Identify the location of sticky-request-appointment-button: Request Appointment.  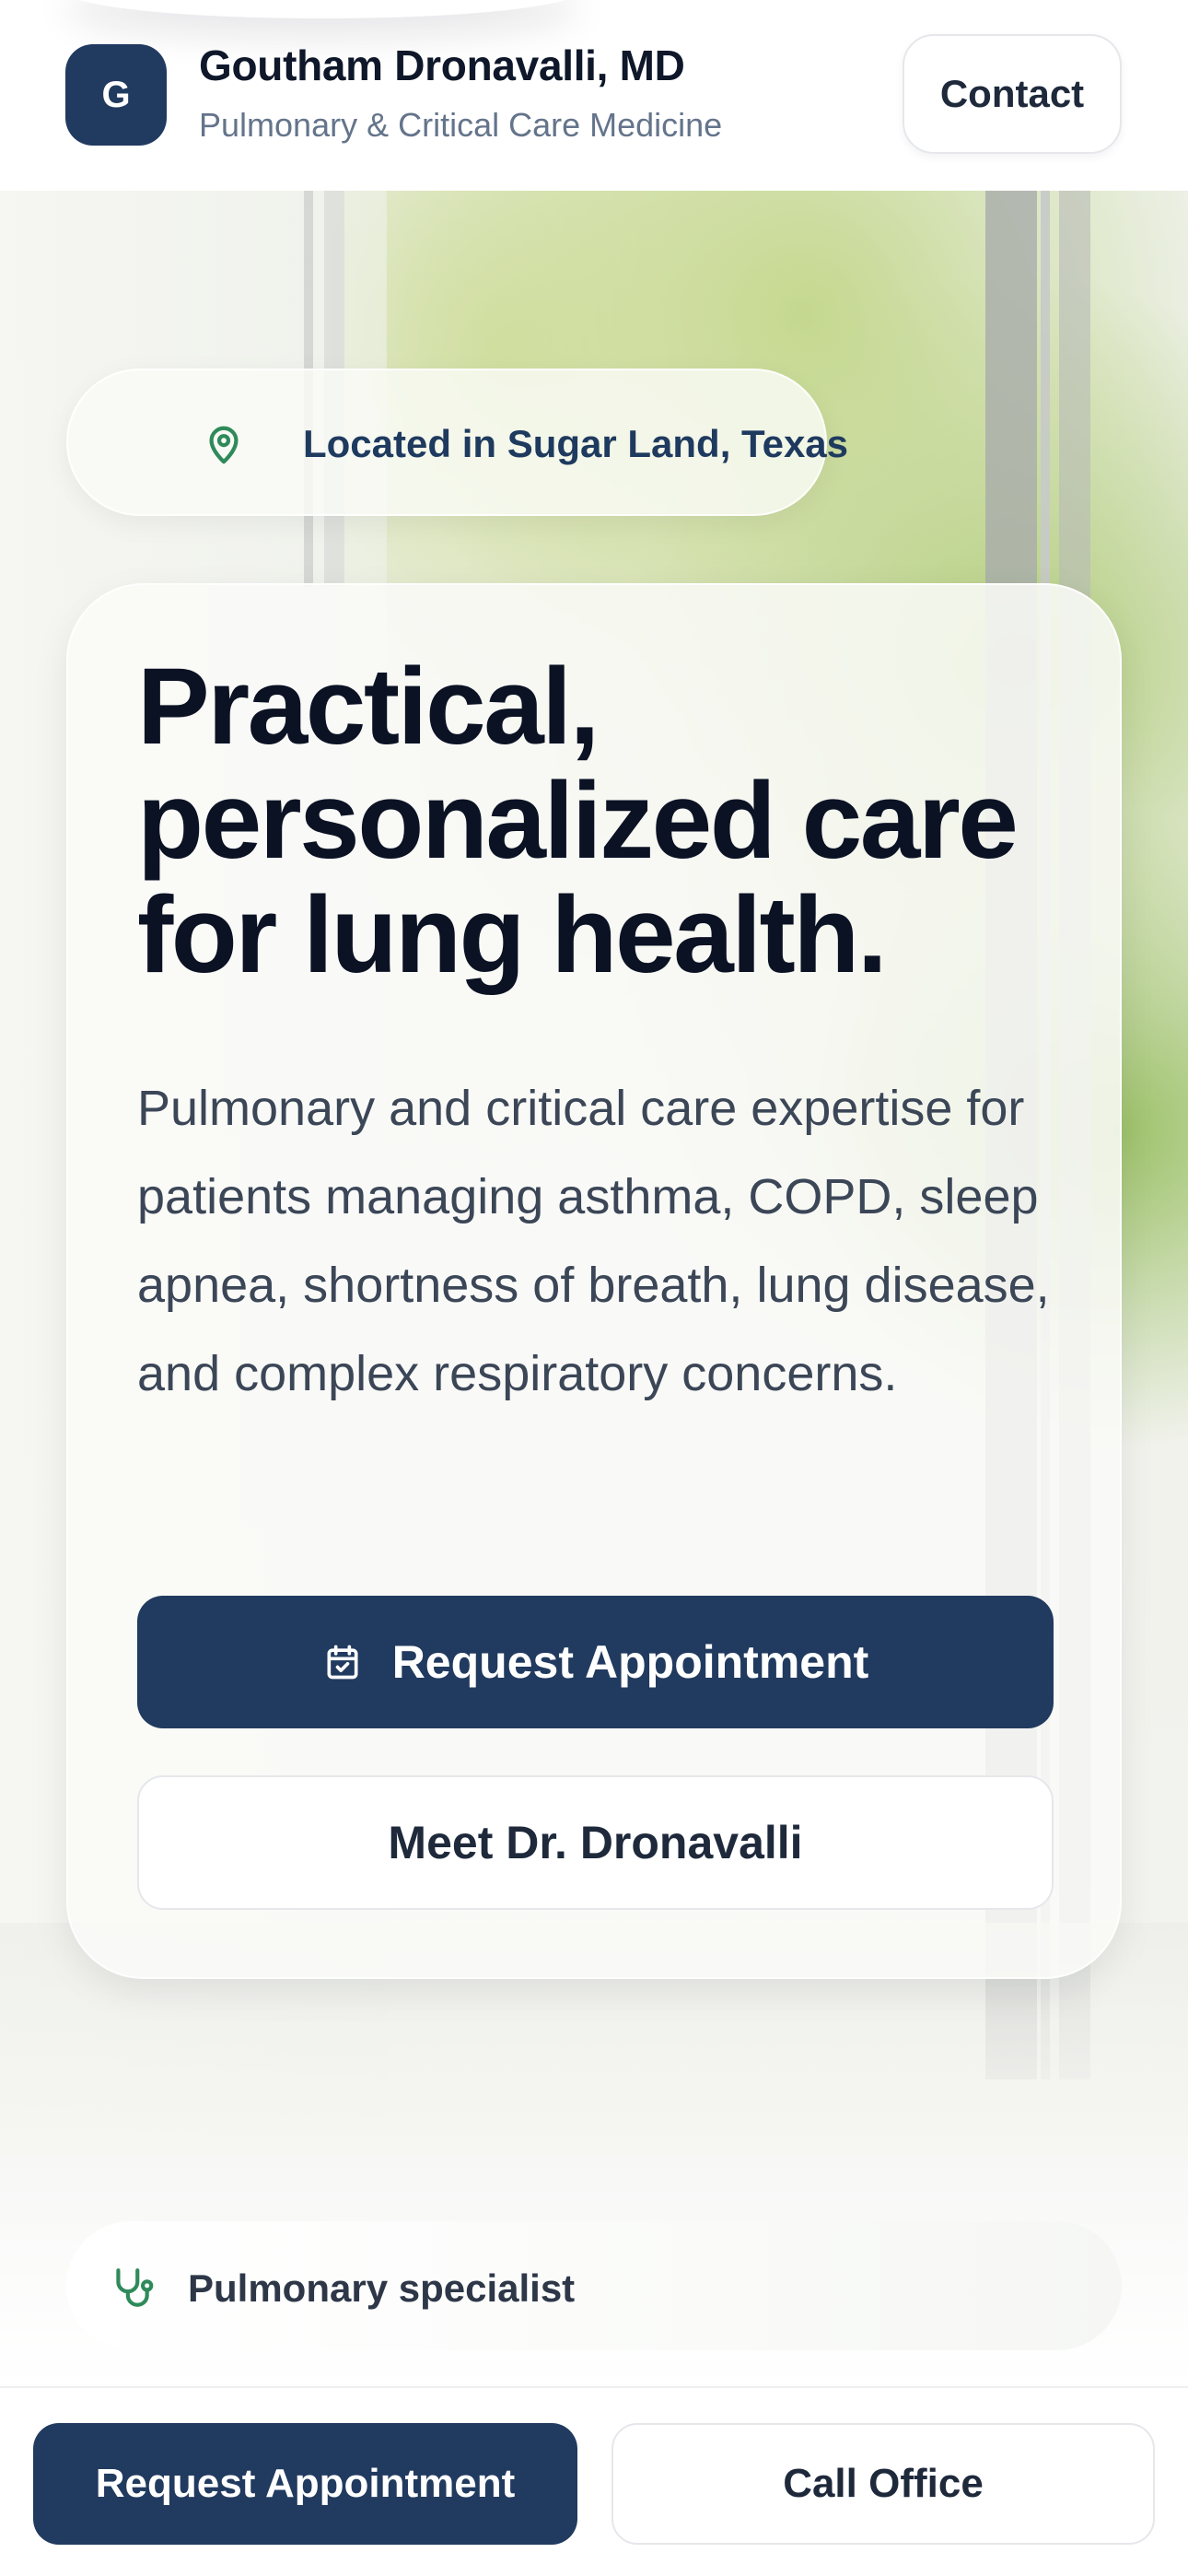
(305, 2484).